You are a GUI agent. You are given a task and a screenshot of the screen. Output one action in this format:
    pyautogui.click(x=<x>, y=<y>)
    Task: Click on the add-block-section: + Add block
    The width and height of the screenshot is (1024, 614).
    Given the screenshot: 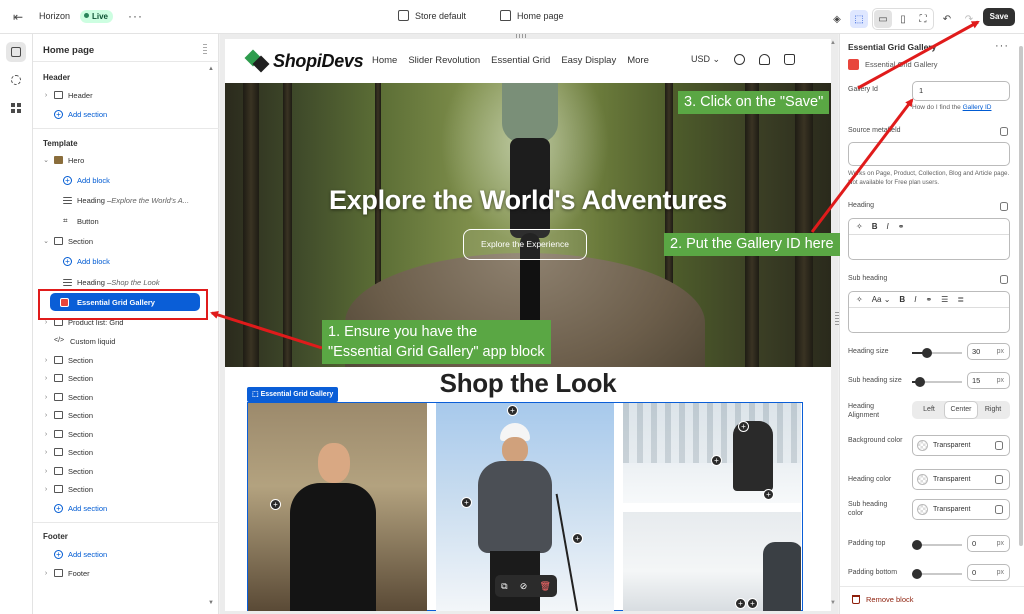 What is the action you would take?
    pyautogui.click(x=126, y=261)
    